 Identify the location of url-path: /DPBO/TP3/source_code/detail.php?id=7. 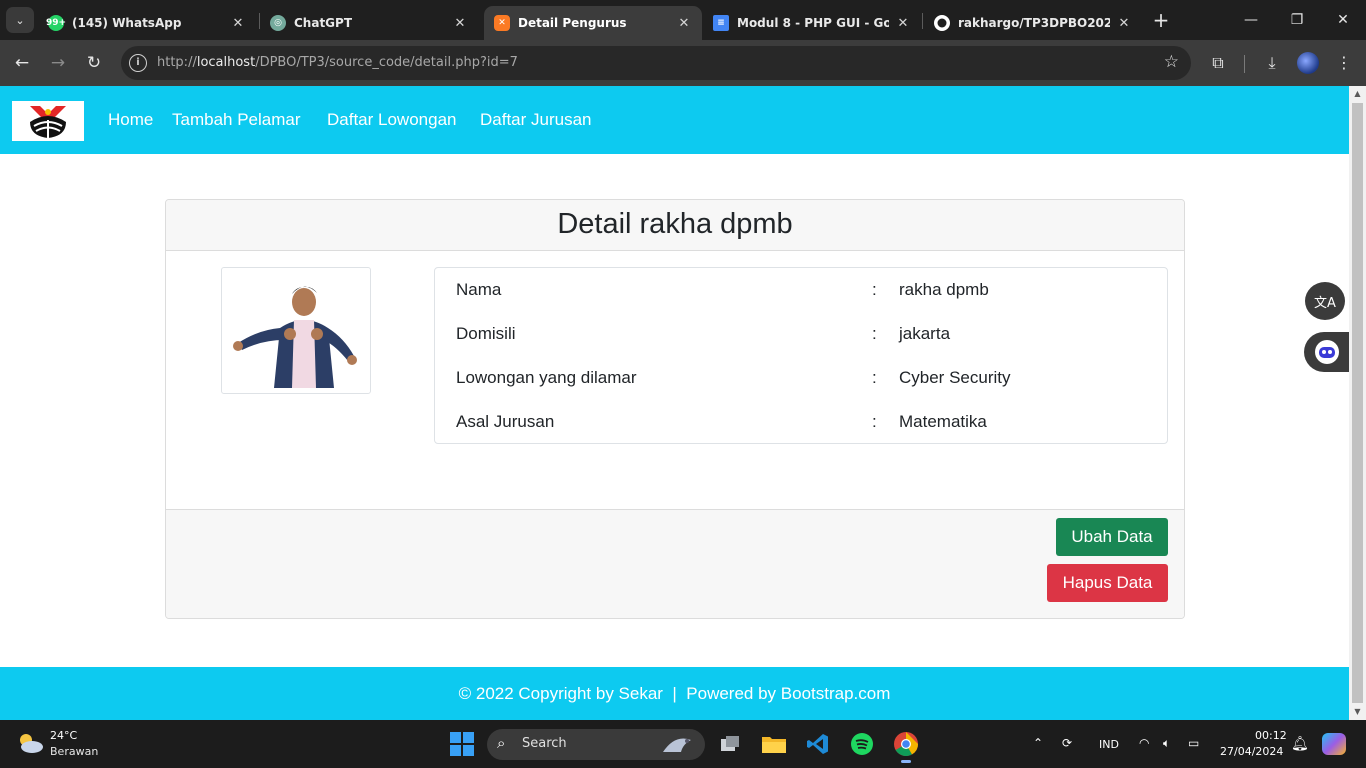
(386, 62).